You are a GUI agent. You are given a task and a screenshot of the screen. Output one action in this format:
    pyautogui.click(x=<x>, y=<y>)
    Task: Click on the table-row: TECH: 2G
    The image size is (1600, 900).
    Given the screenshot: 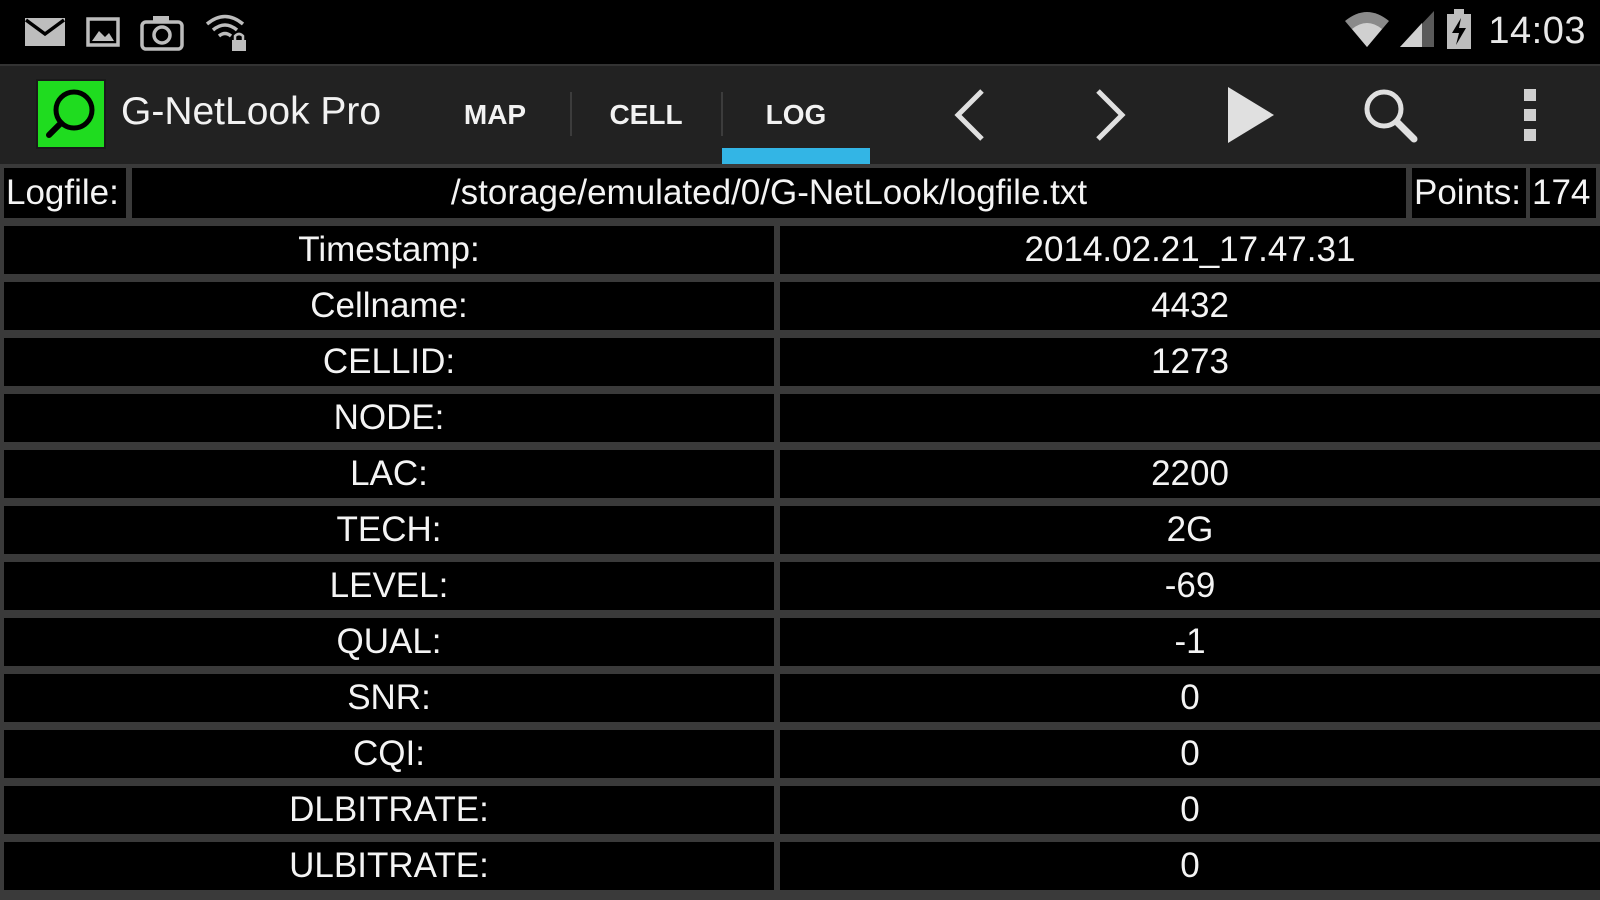 What is the action you would take?
    pyautogui.click(x=800, y=530)
    